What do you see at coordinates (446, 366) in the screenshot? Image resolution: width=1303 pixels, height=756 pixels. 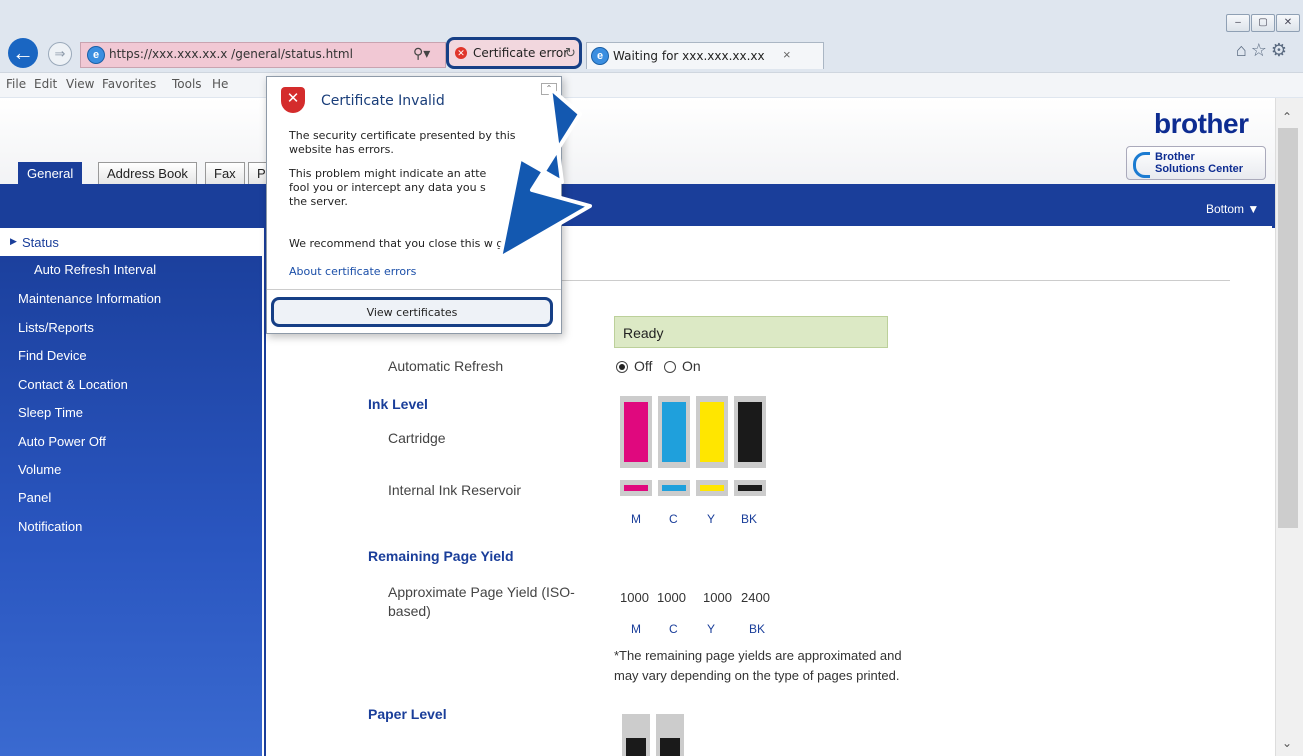 I see `auto-refresh-label: Automatic Refresh` at bounding box center [446, 366].